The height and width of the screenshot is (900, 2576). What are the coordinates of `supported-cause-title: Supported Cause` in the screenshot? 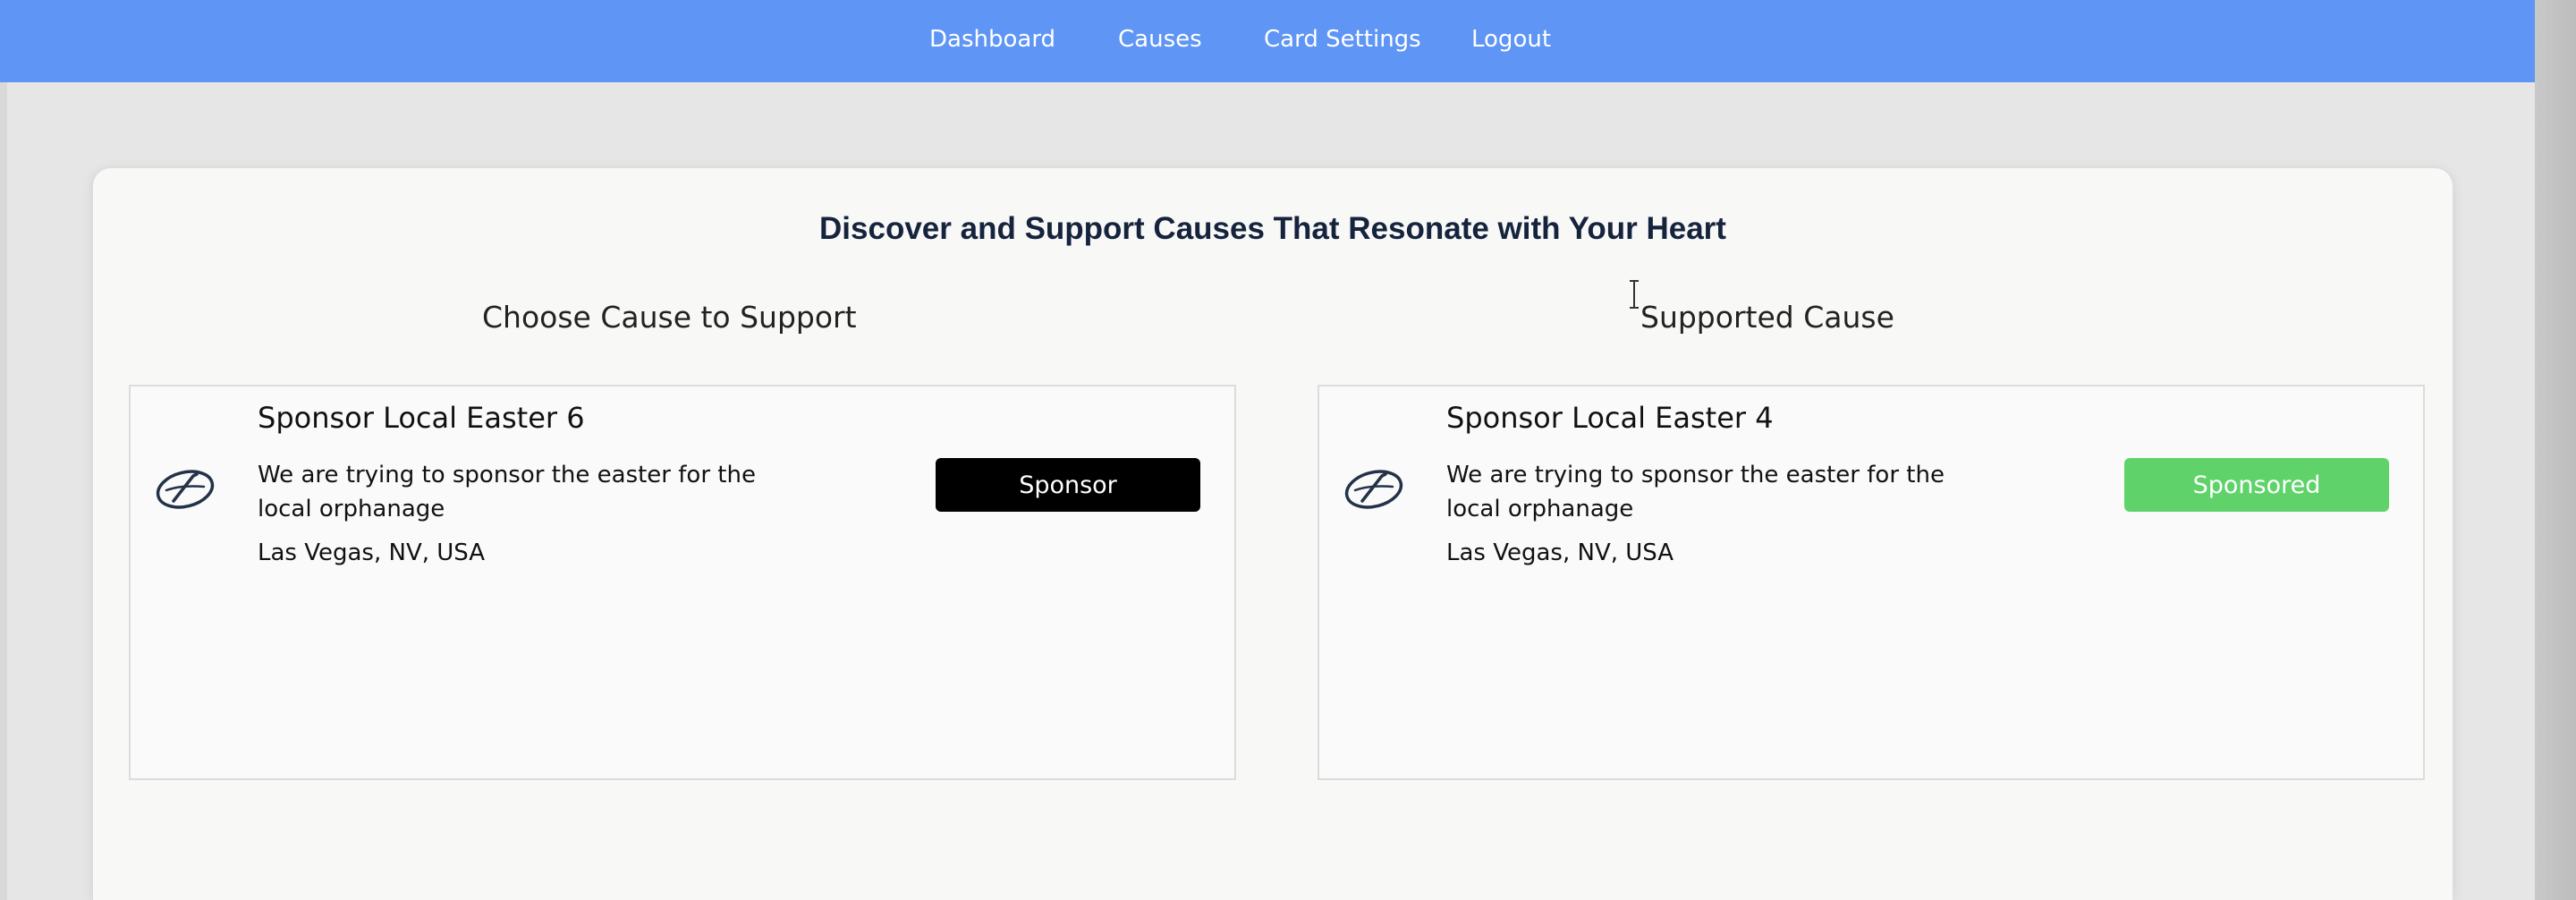 It's located at (1767, 317).